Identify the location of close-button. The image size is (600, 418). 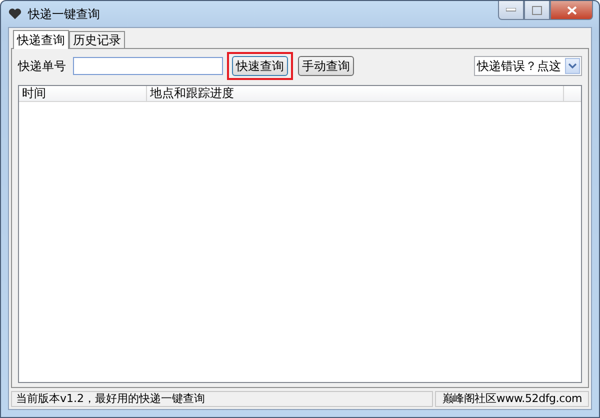
(571, 10).